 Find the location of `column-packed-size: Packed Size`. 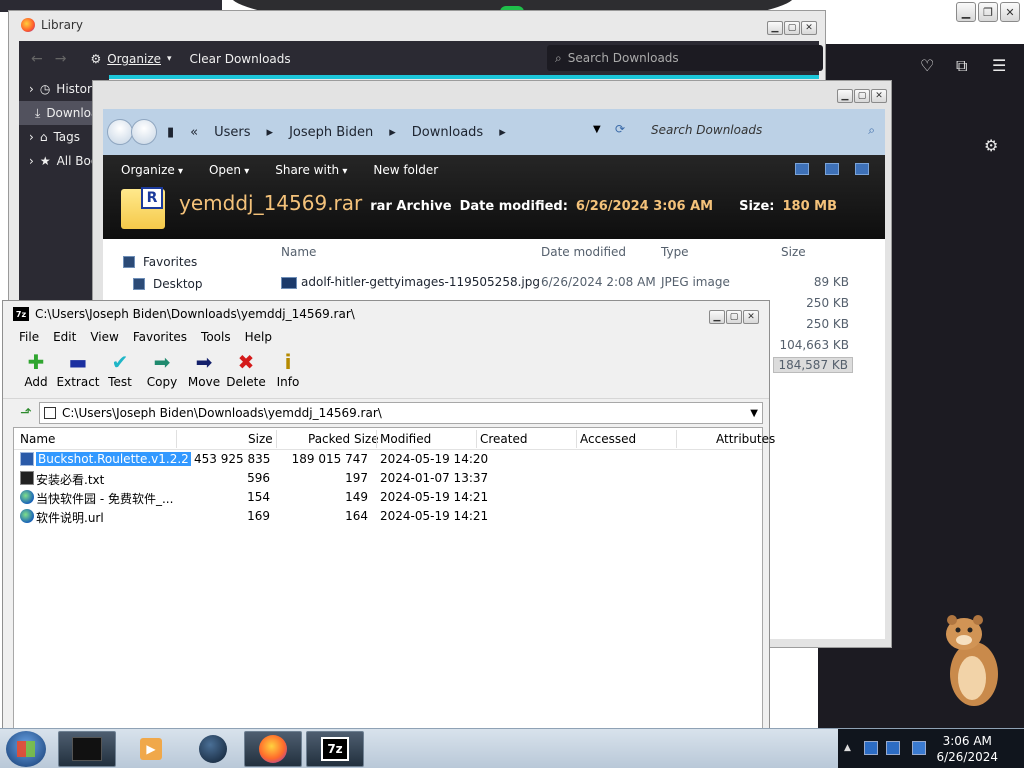

column-packed-size: Packed Size is located at coordinates (343, 439).